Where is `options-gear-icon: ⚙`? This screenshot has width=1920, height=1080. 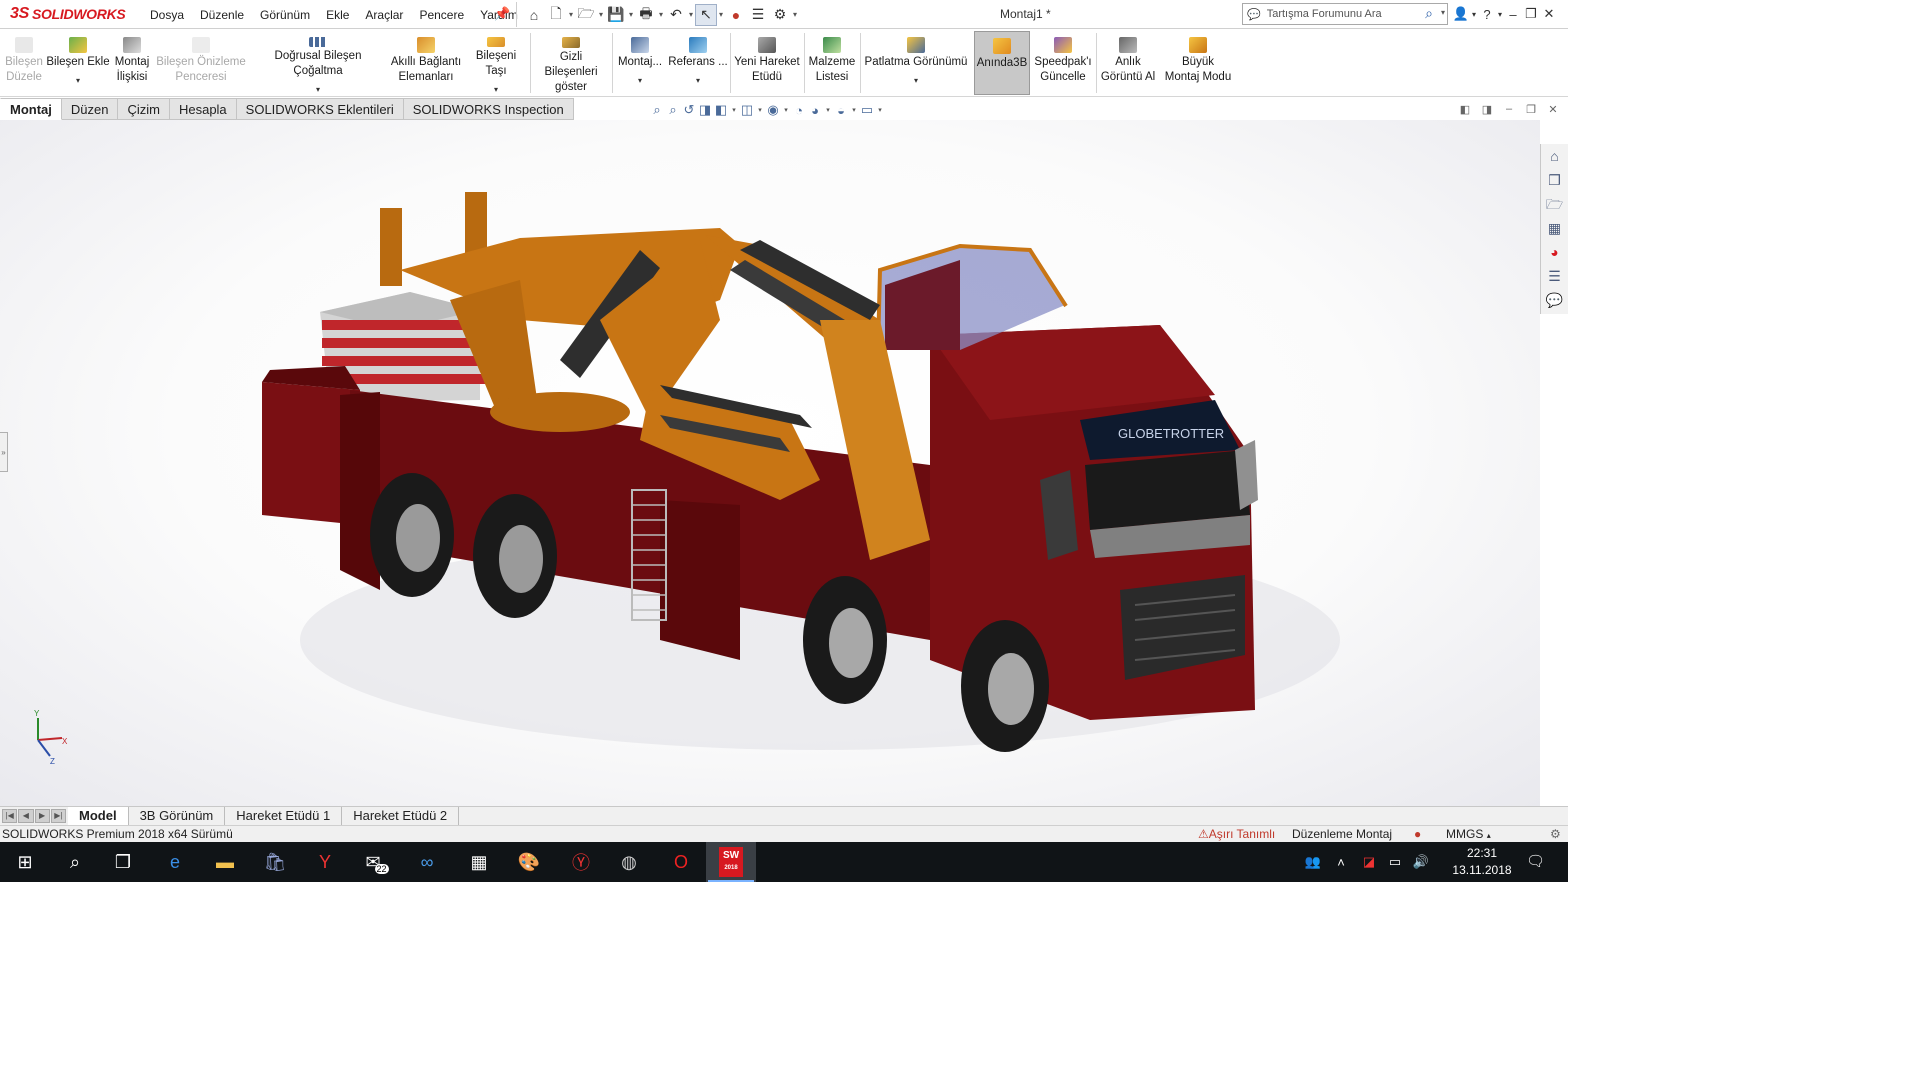 options-gear-icon: ⚙ is located at coordinates (780, 15).